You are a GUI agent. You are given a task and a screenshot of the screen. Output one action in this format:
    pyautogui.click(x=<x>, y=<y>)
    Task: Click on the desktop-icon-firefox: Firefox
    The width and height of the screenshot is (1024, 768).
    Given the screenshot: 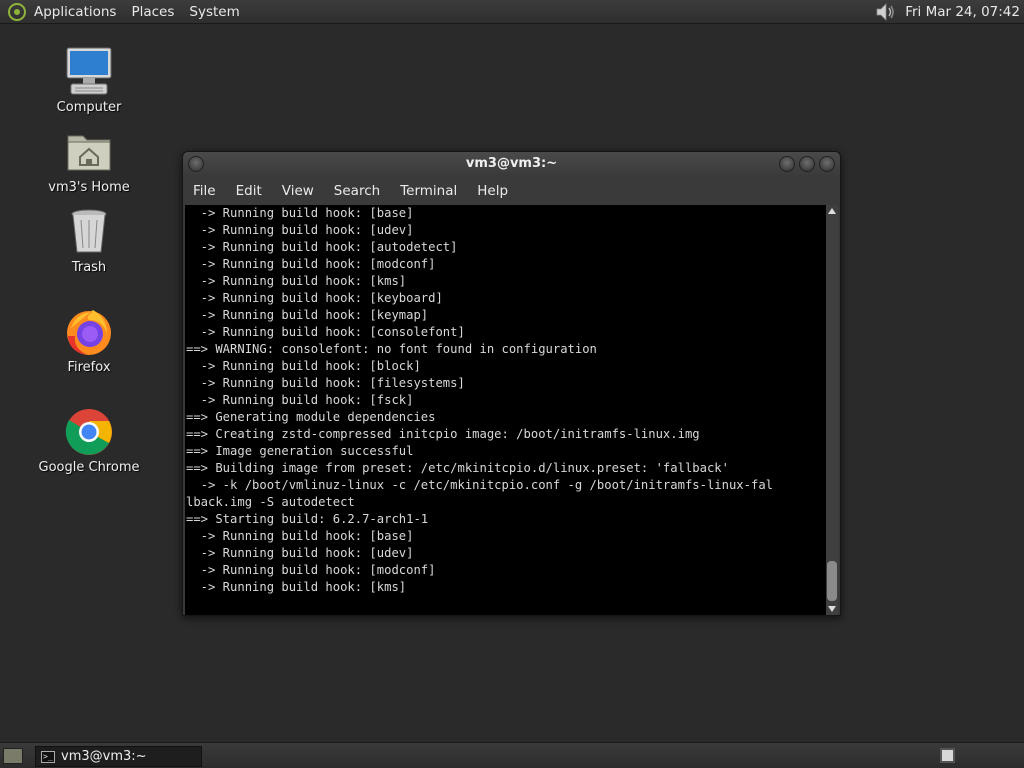 What is the action you would take?
    pyautogui.click(x=89, y=340)
    